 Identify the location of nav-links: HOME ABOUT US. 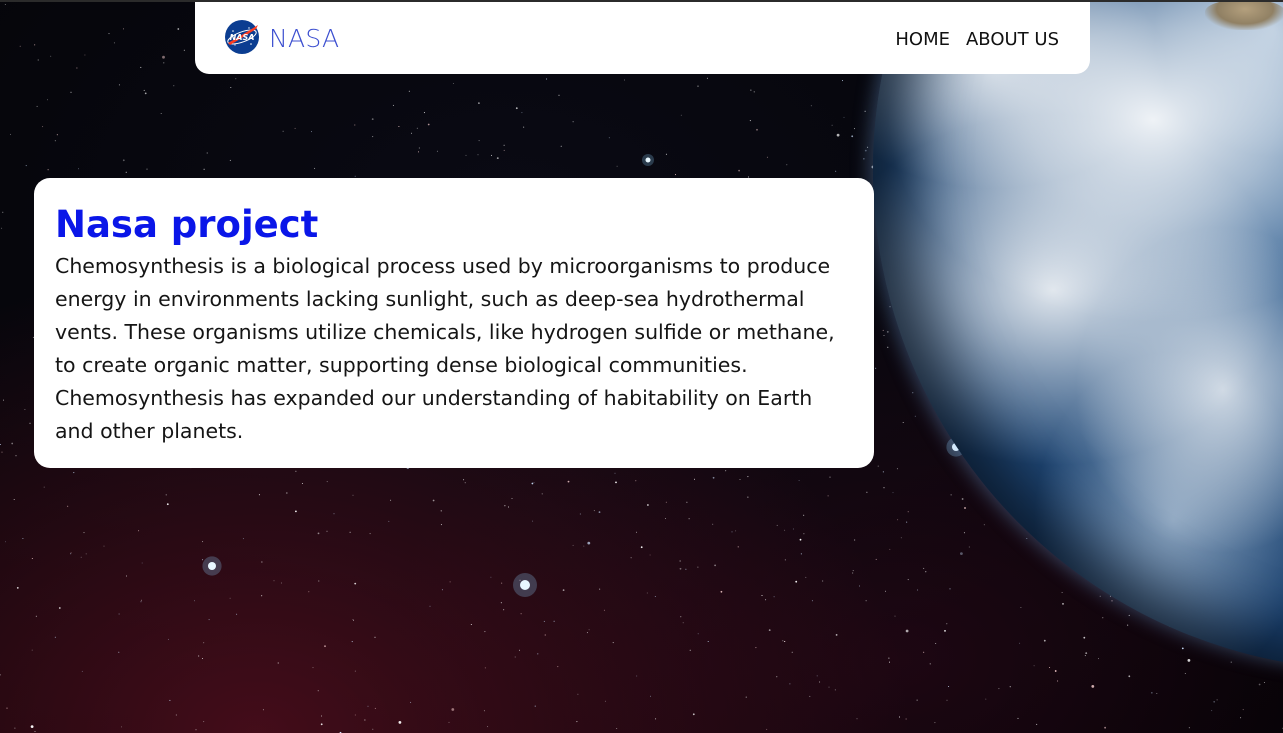
(977, 40).